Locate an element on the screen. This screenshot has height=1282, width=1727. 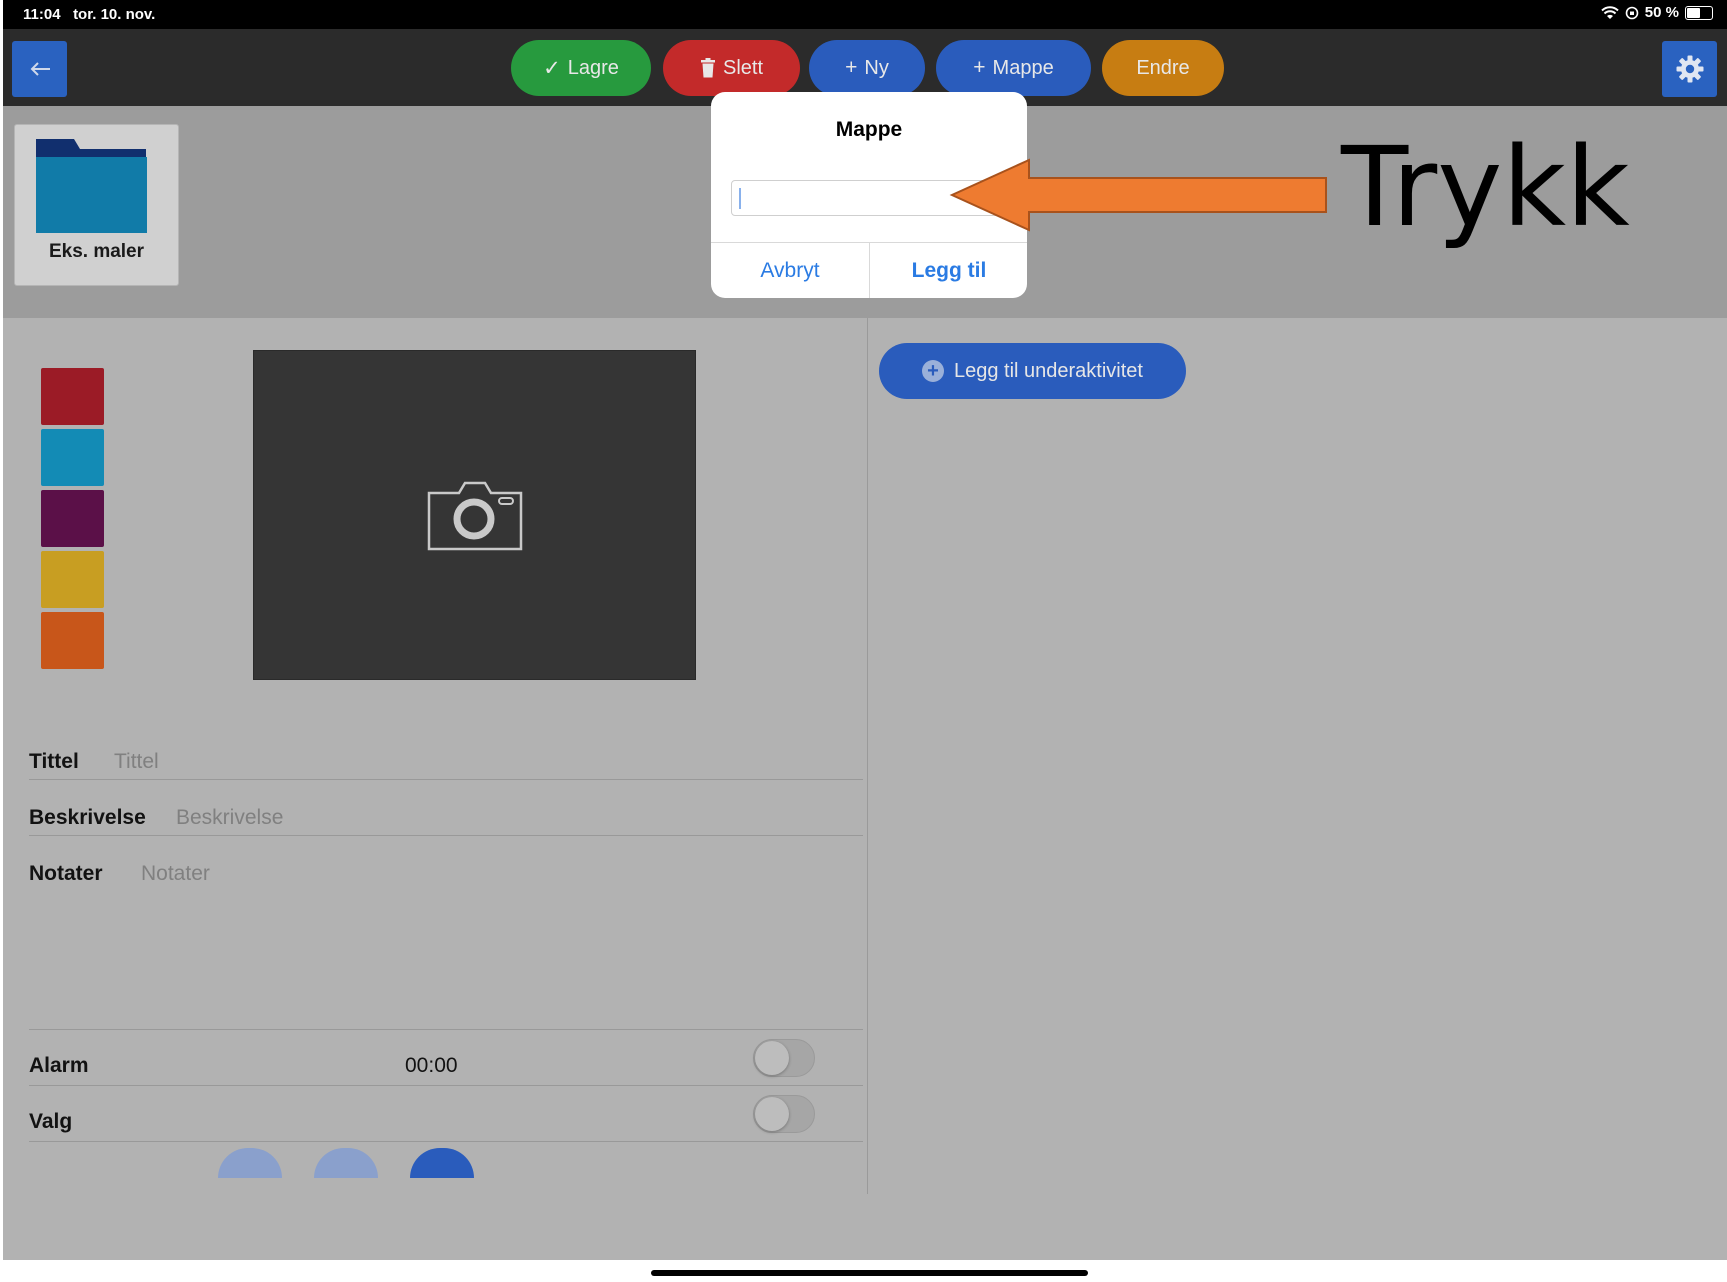
folder-button: + Mappe is located at coordinates (1013, 68).